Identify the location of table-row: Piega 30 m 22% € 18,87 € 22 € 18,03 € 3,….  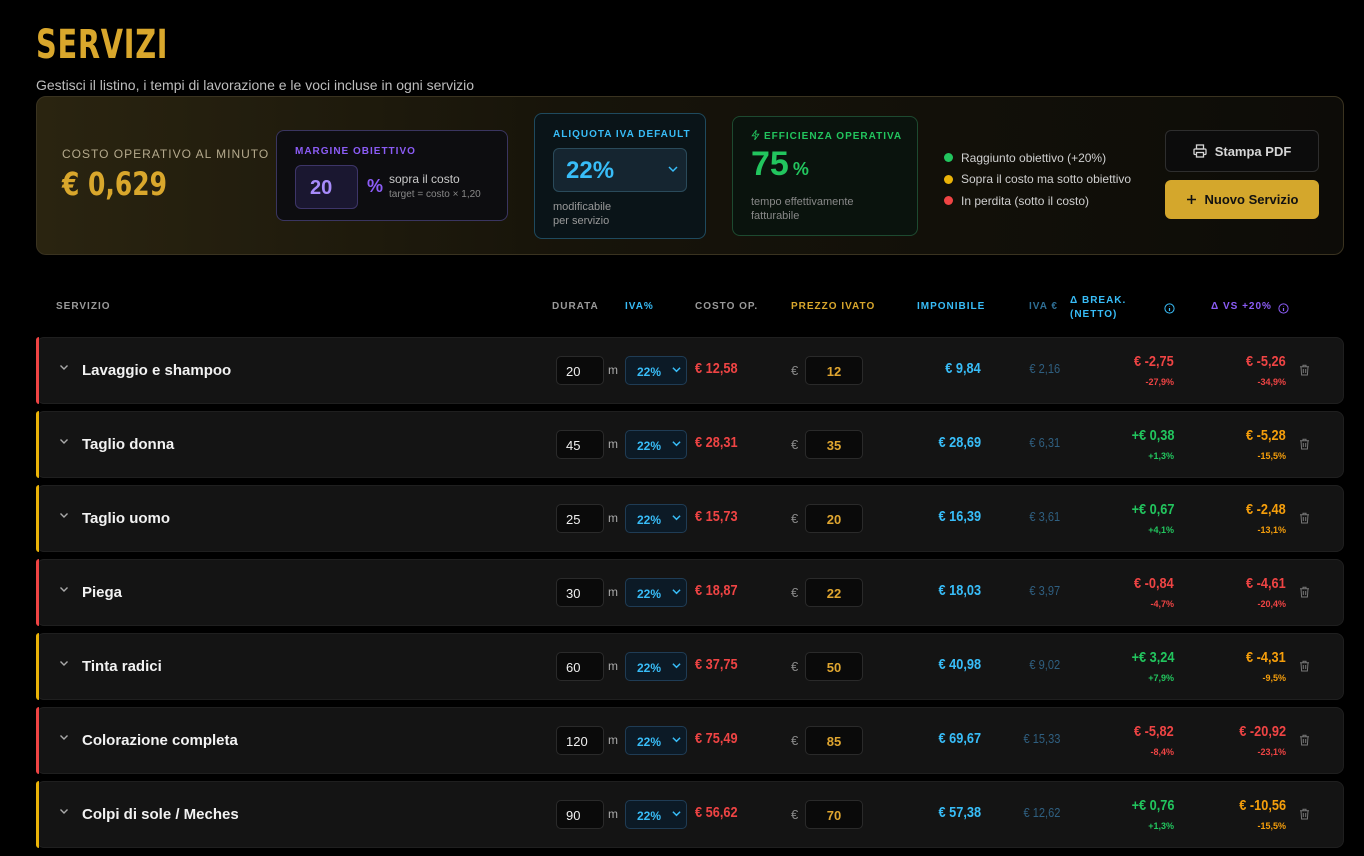
(690, 592).